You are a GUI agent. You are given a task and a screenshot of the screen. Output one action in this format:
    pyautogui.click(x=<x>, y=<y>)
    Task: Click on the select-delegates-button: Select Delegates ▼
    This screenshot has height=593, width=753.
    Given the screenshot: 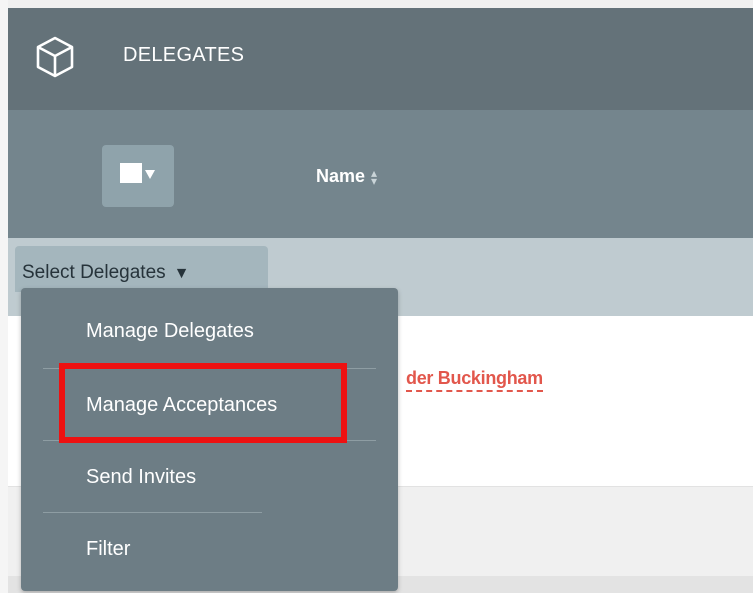 What is the action you would take?
    pyautogui.click(x=141, y=269)
    